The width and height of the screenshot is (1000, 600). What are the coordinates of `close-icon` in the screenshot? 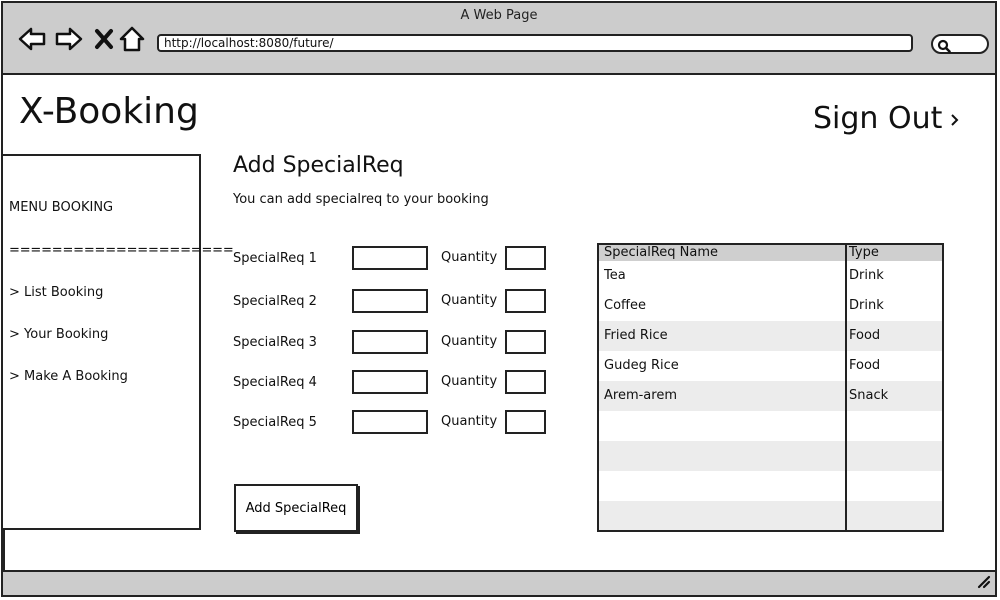 It's located at (104, 39).